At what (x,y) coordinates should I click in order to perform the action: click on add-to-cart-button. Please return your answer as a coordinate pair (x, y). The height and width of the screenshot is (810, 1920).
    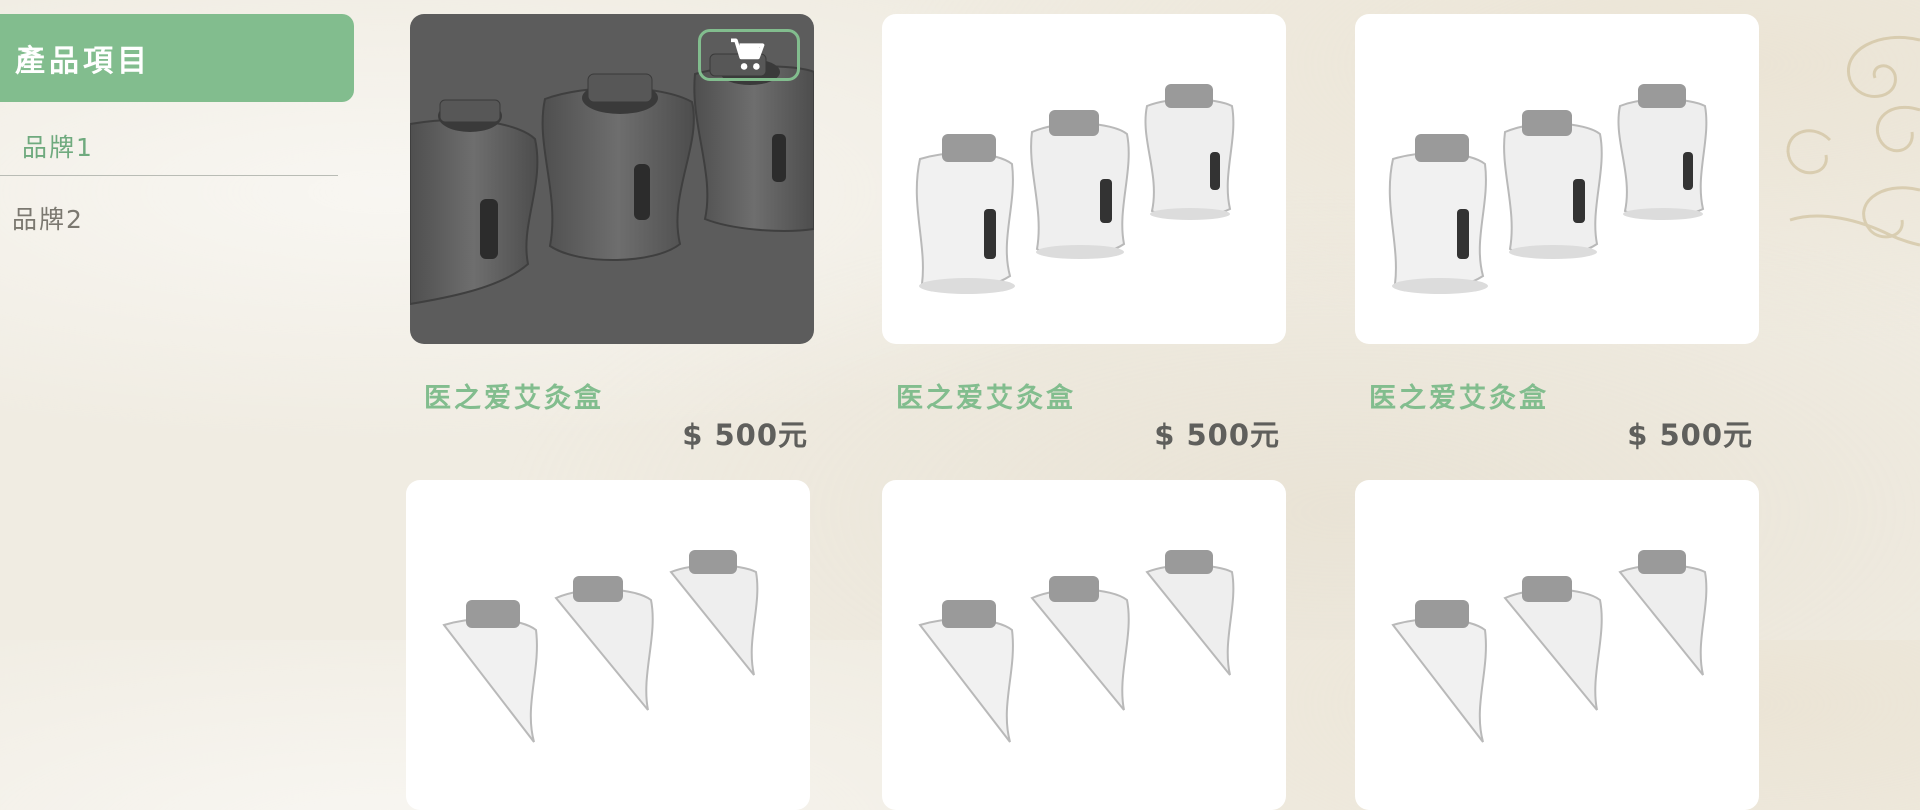
    Looking at the image, I should click on (749, 55).